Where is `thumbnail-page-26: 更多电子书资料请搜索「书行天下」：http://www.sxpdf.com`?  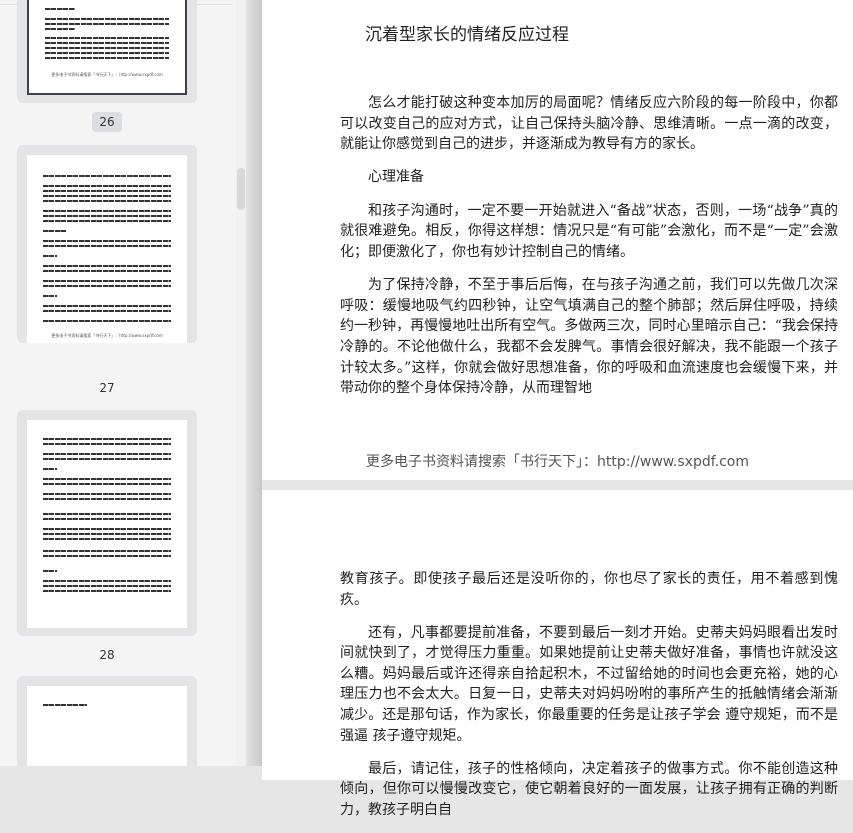 thumbnail-page-26: 更多电子书资料请搜索「书行天下」：http://www.sxpdf.com is located at coordinates (107, 51).